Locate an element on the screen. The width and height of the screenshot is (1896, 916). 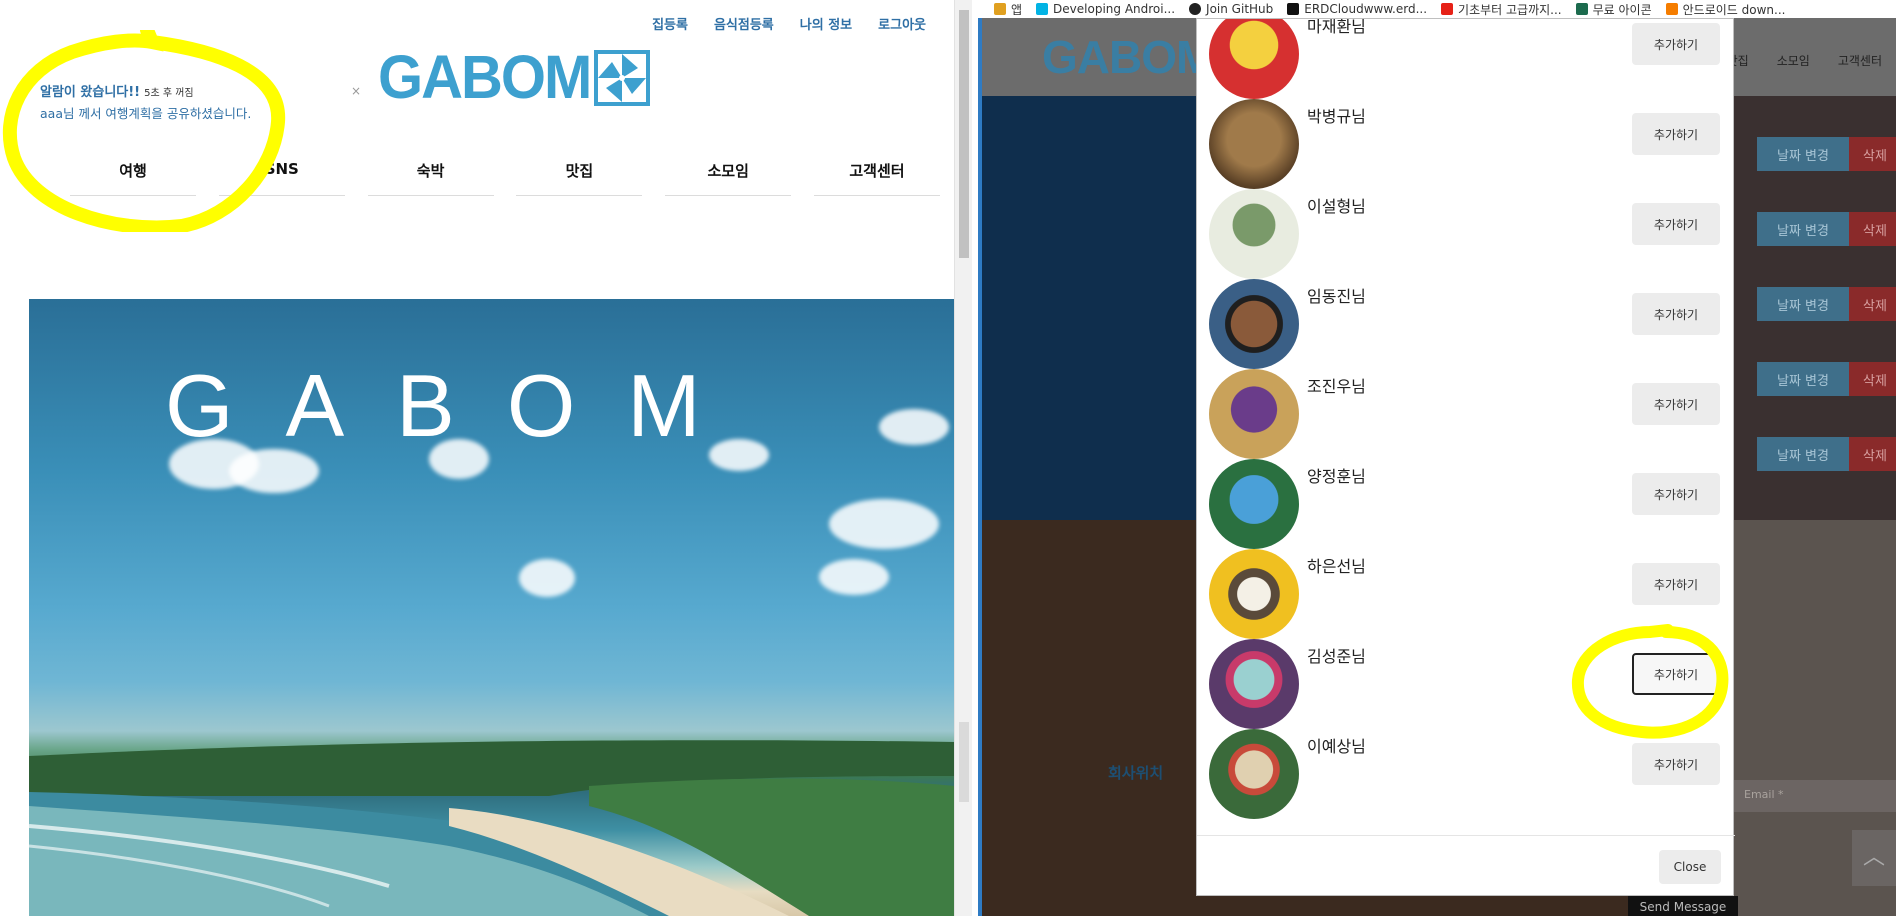
list-item: 이설형님 추가하기 is located at coordinates (1467, 234).